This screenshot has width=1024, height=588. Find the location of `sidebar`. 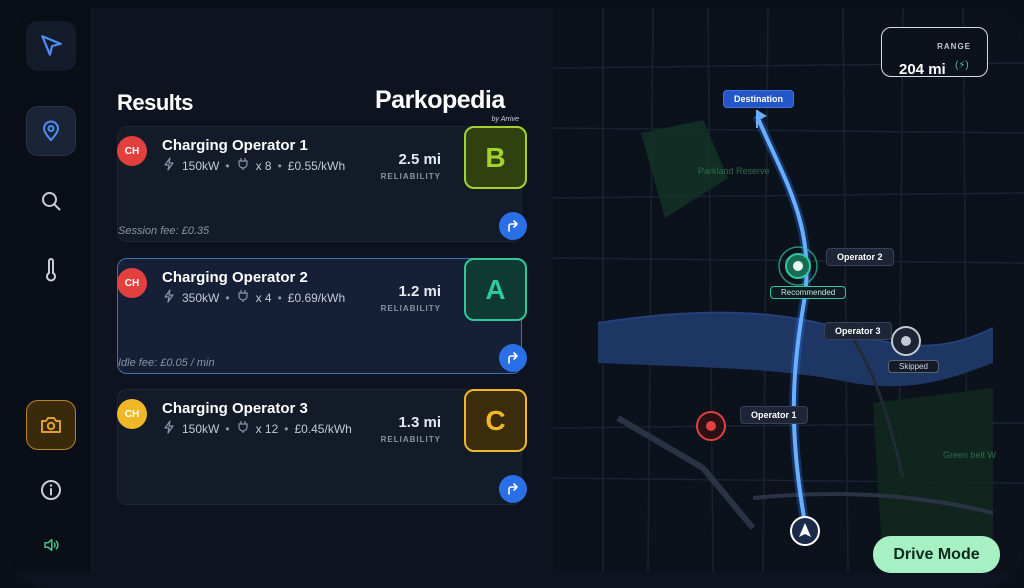

sidebar is located at coordinates (50, 290).